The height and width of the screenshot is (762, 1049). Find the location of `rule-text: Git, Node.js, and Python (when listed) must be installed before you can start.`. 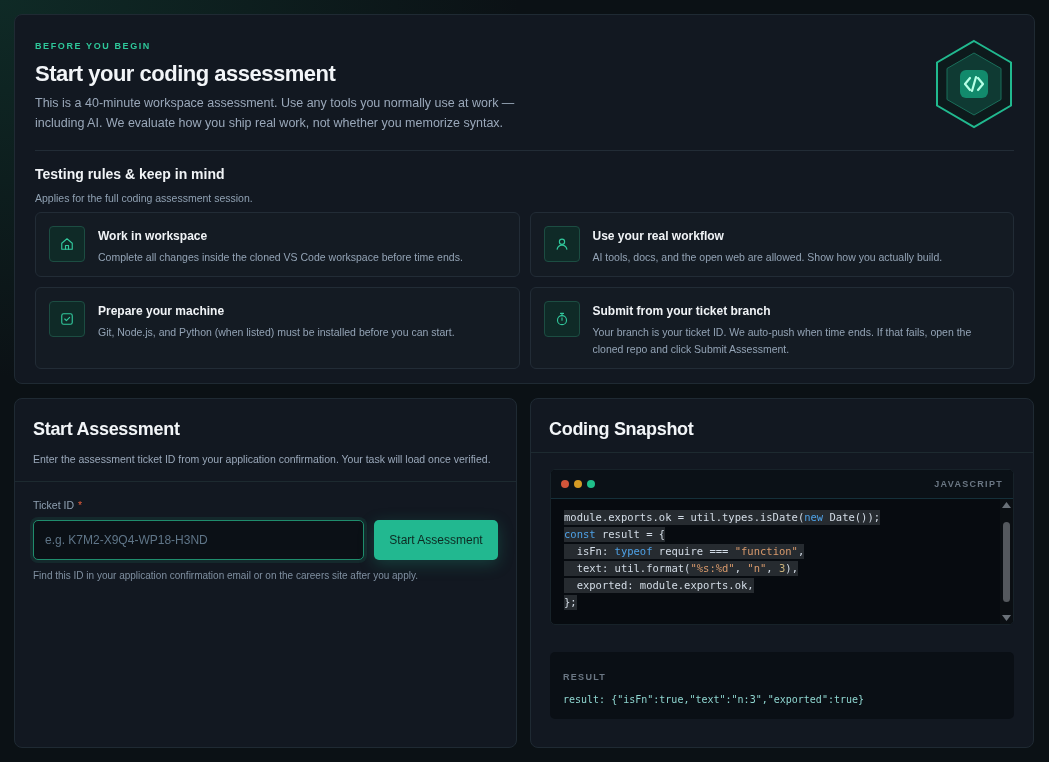

rule-text: Git, Node.js, and Python (when listed) must be installed before you can start. is located at coordinates (276, 332).